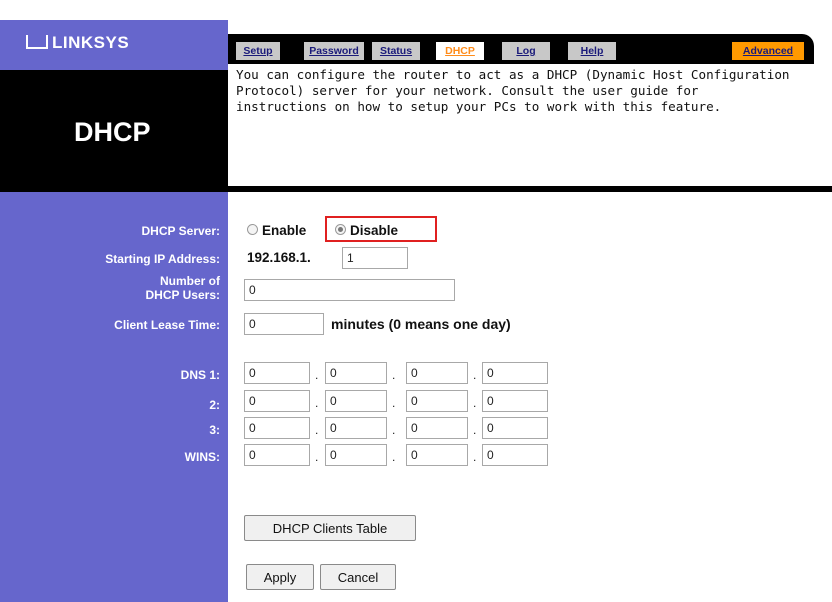 The height and width of the screenshot is (602, 832). I want to click on dns2-octet-2: 0, so click(356, 401).